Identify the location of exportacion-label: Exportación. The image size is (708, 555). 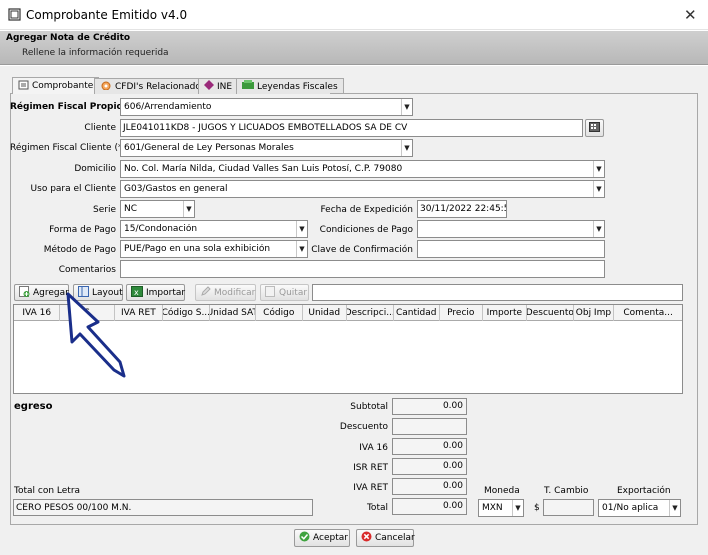
(644, 491).